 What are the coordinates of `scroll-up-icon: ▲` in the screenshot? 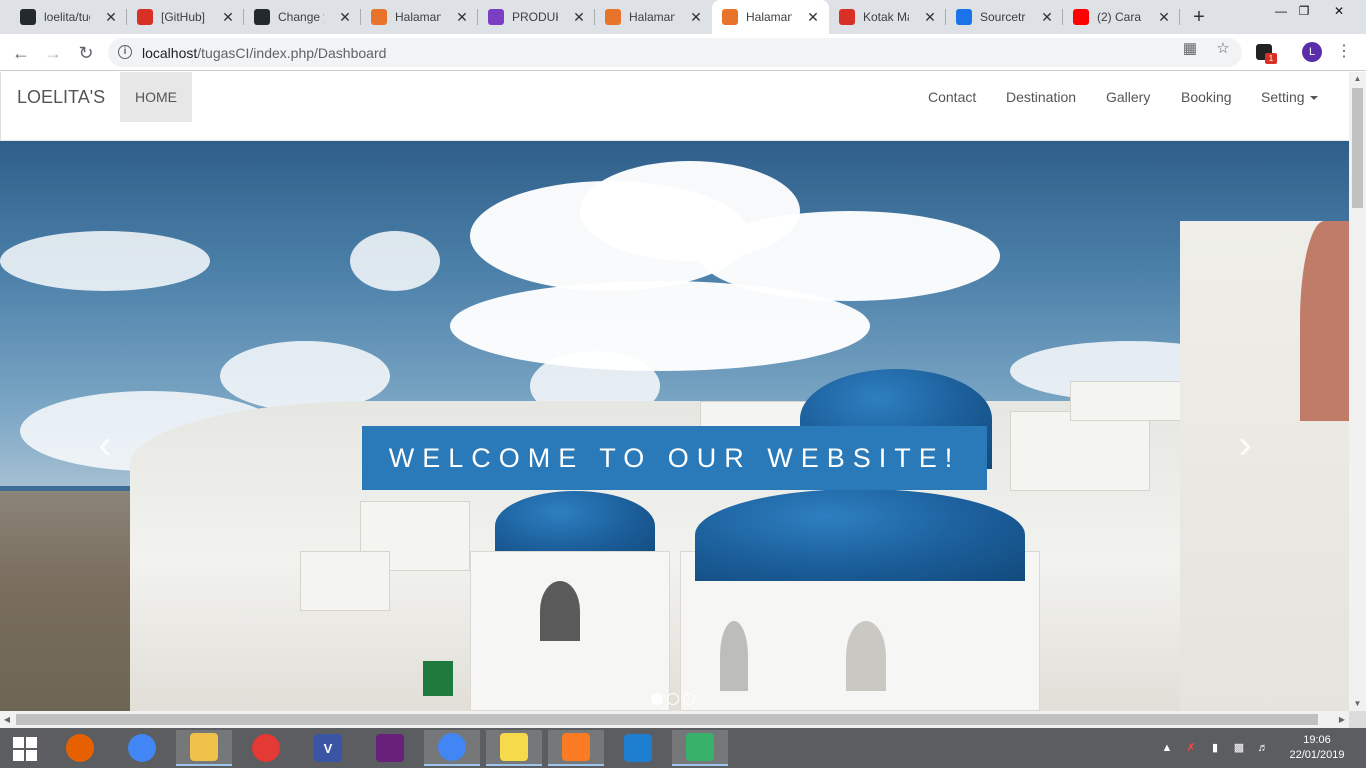 It's located at (1357, 79).